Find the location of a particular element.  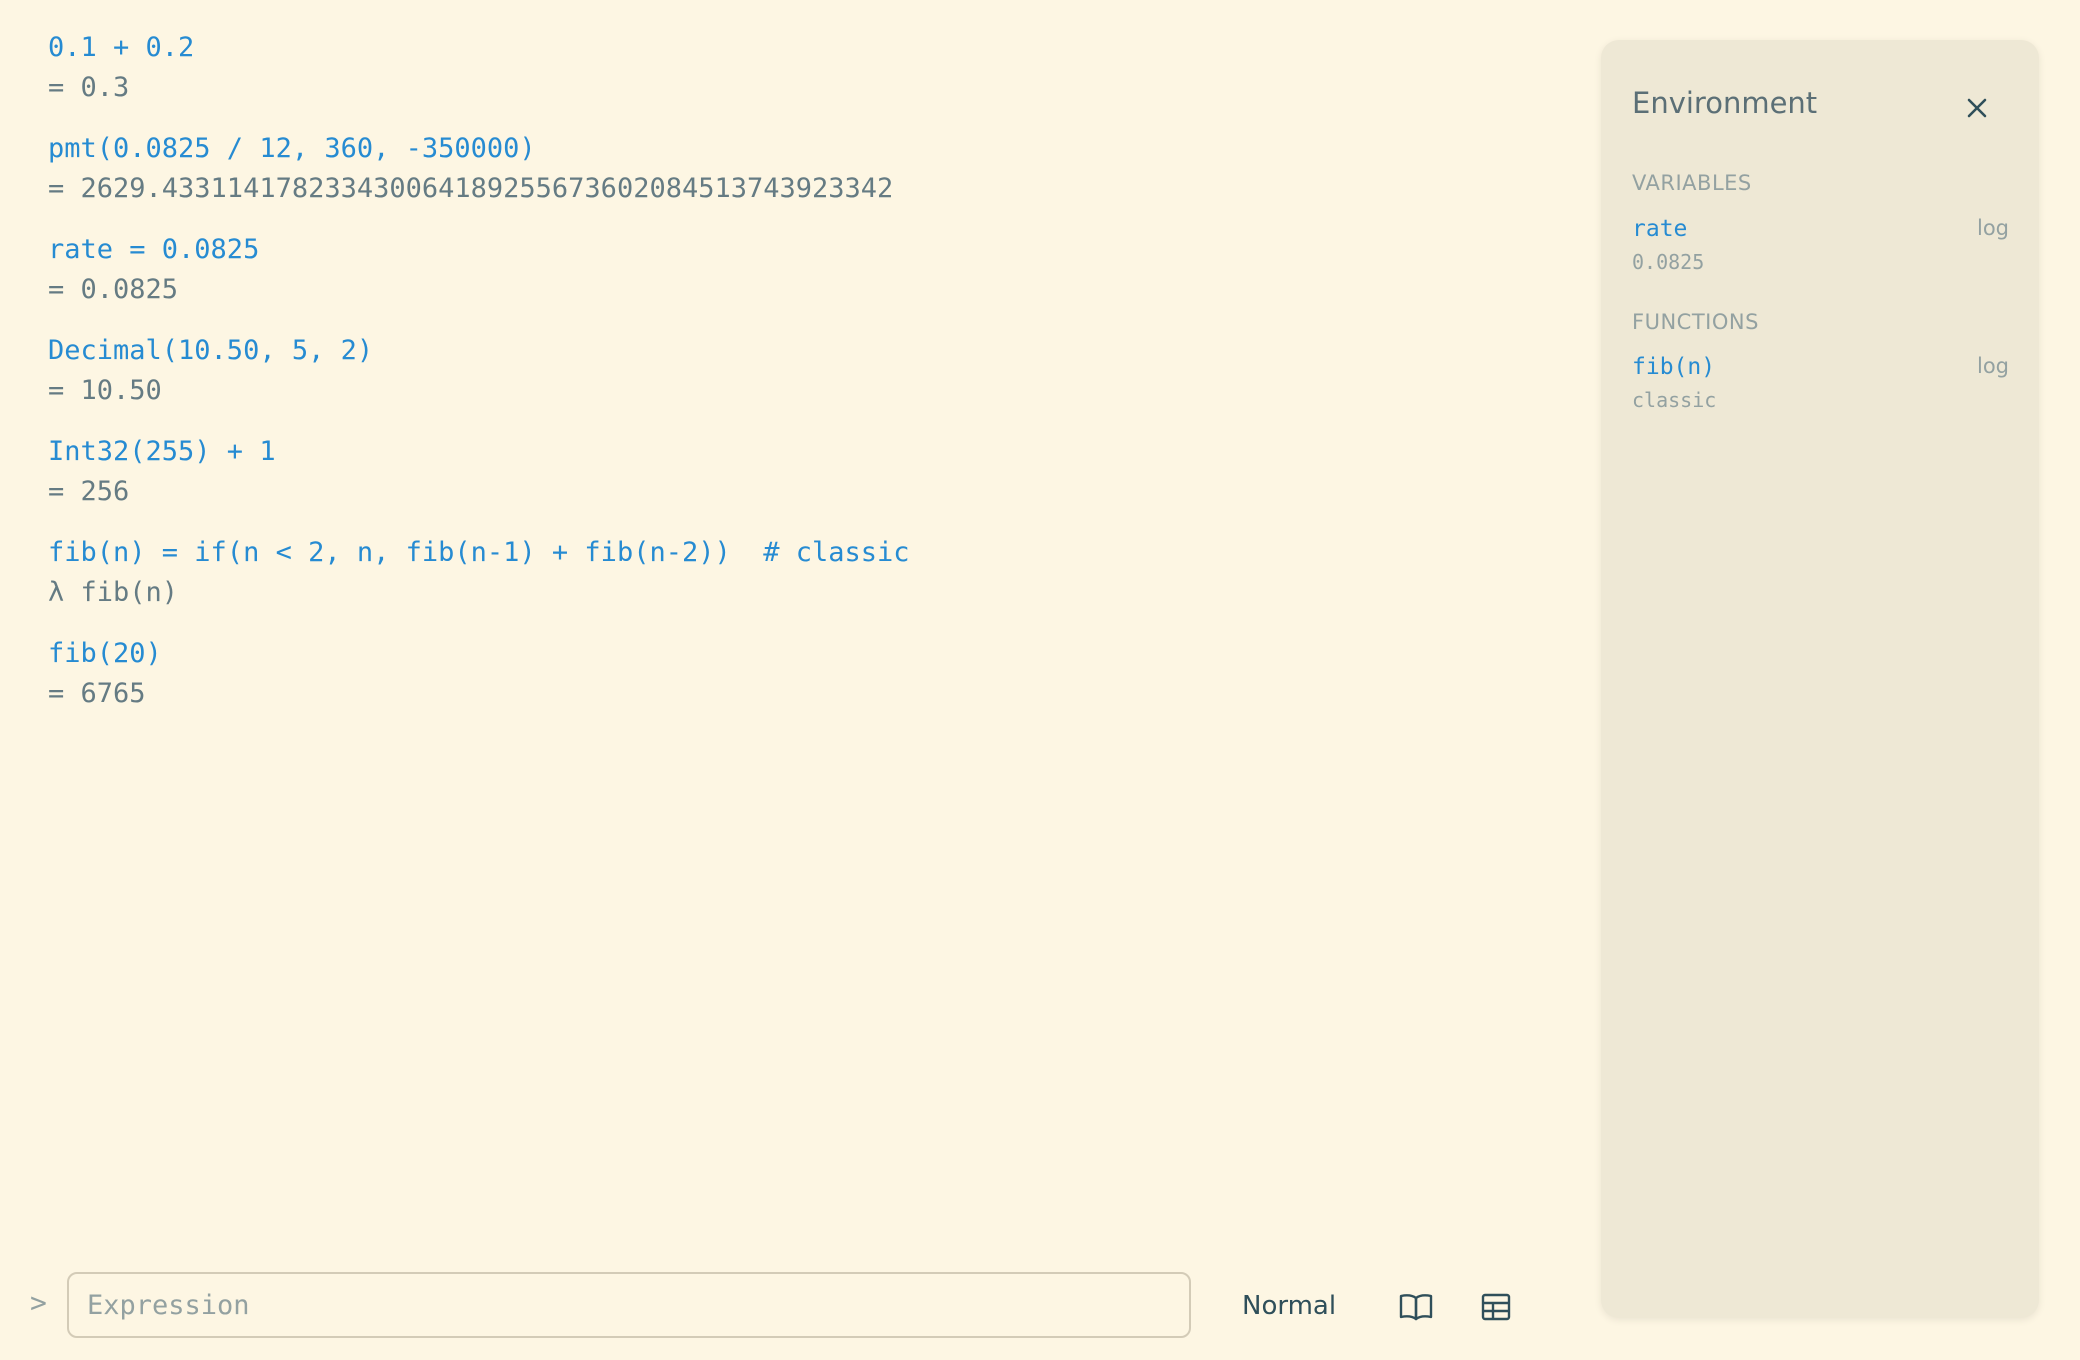

variables-heading: VARIABLES is located at coordinates (1692, 183).